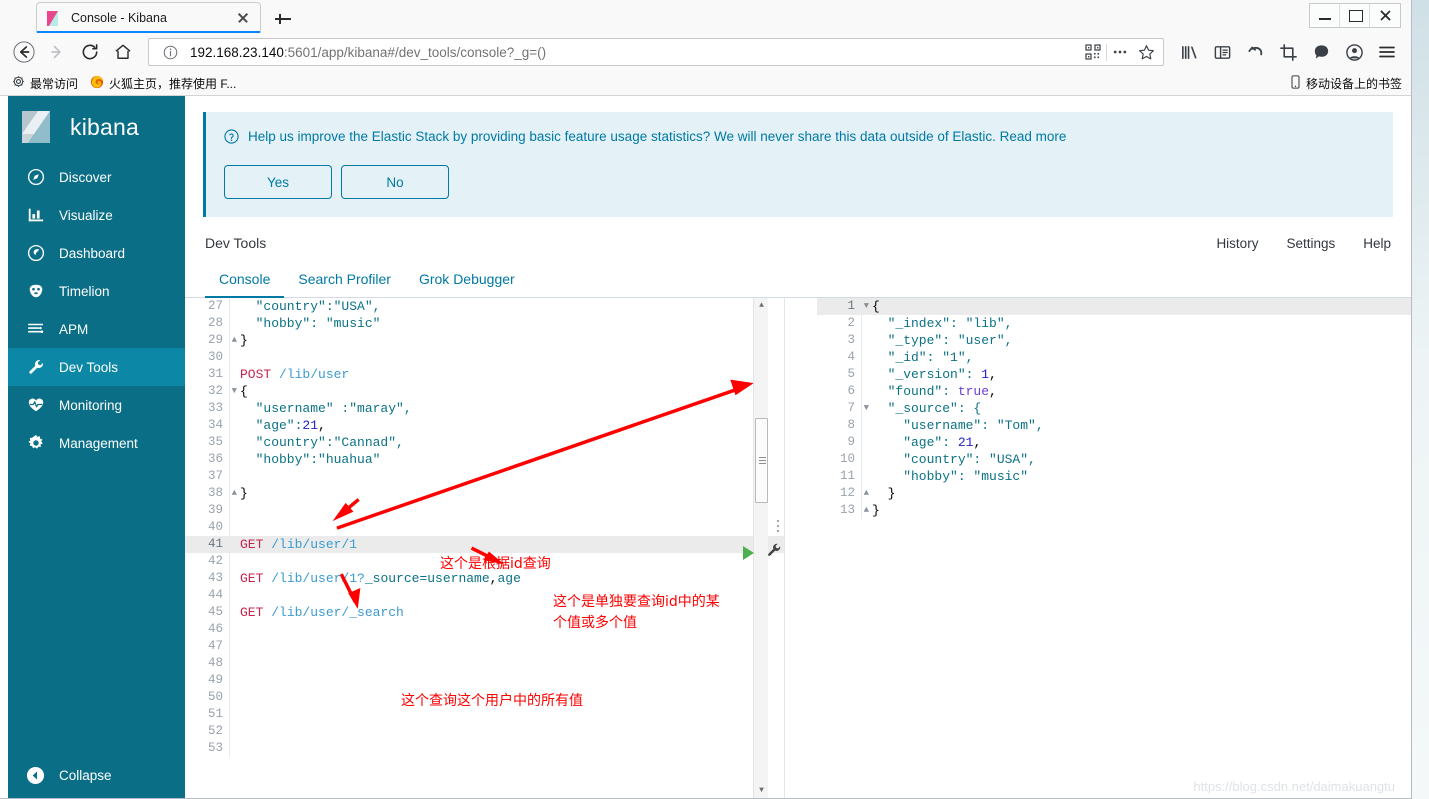 The width and height of the screenshot is (1429, 799). I want to click on telemetry-read-more-link: Read more, so click(1033, 136).